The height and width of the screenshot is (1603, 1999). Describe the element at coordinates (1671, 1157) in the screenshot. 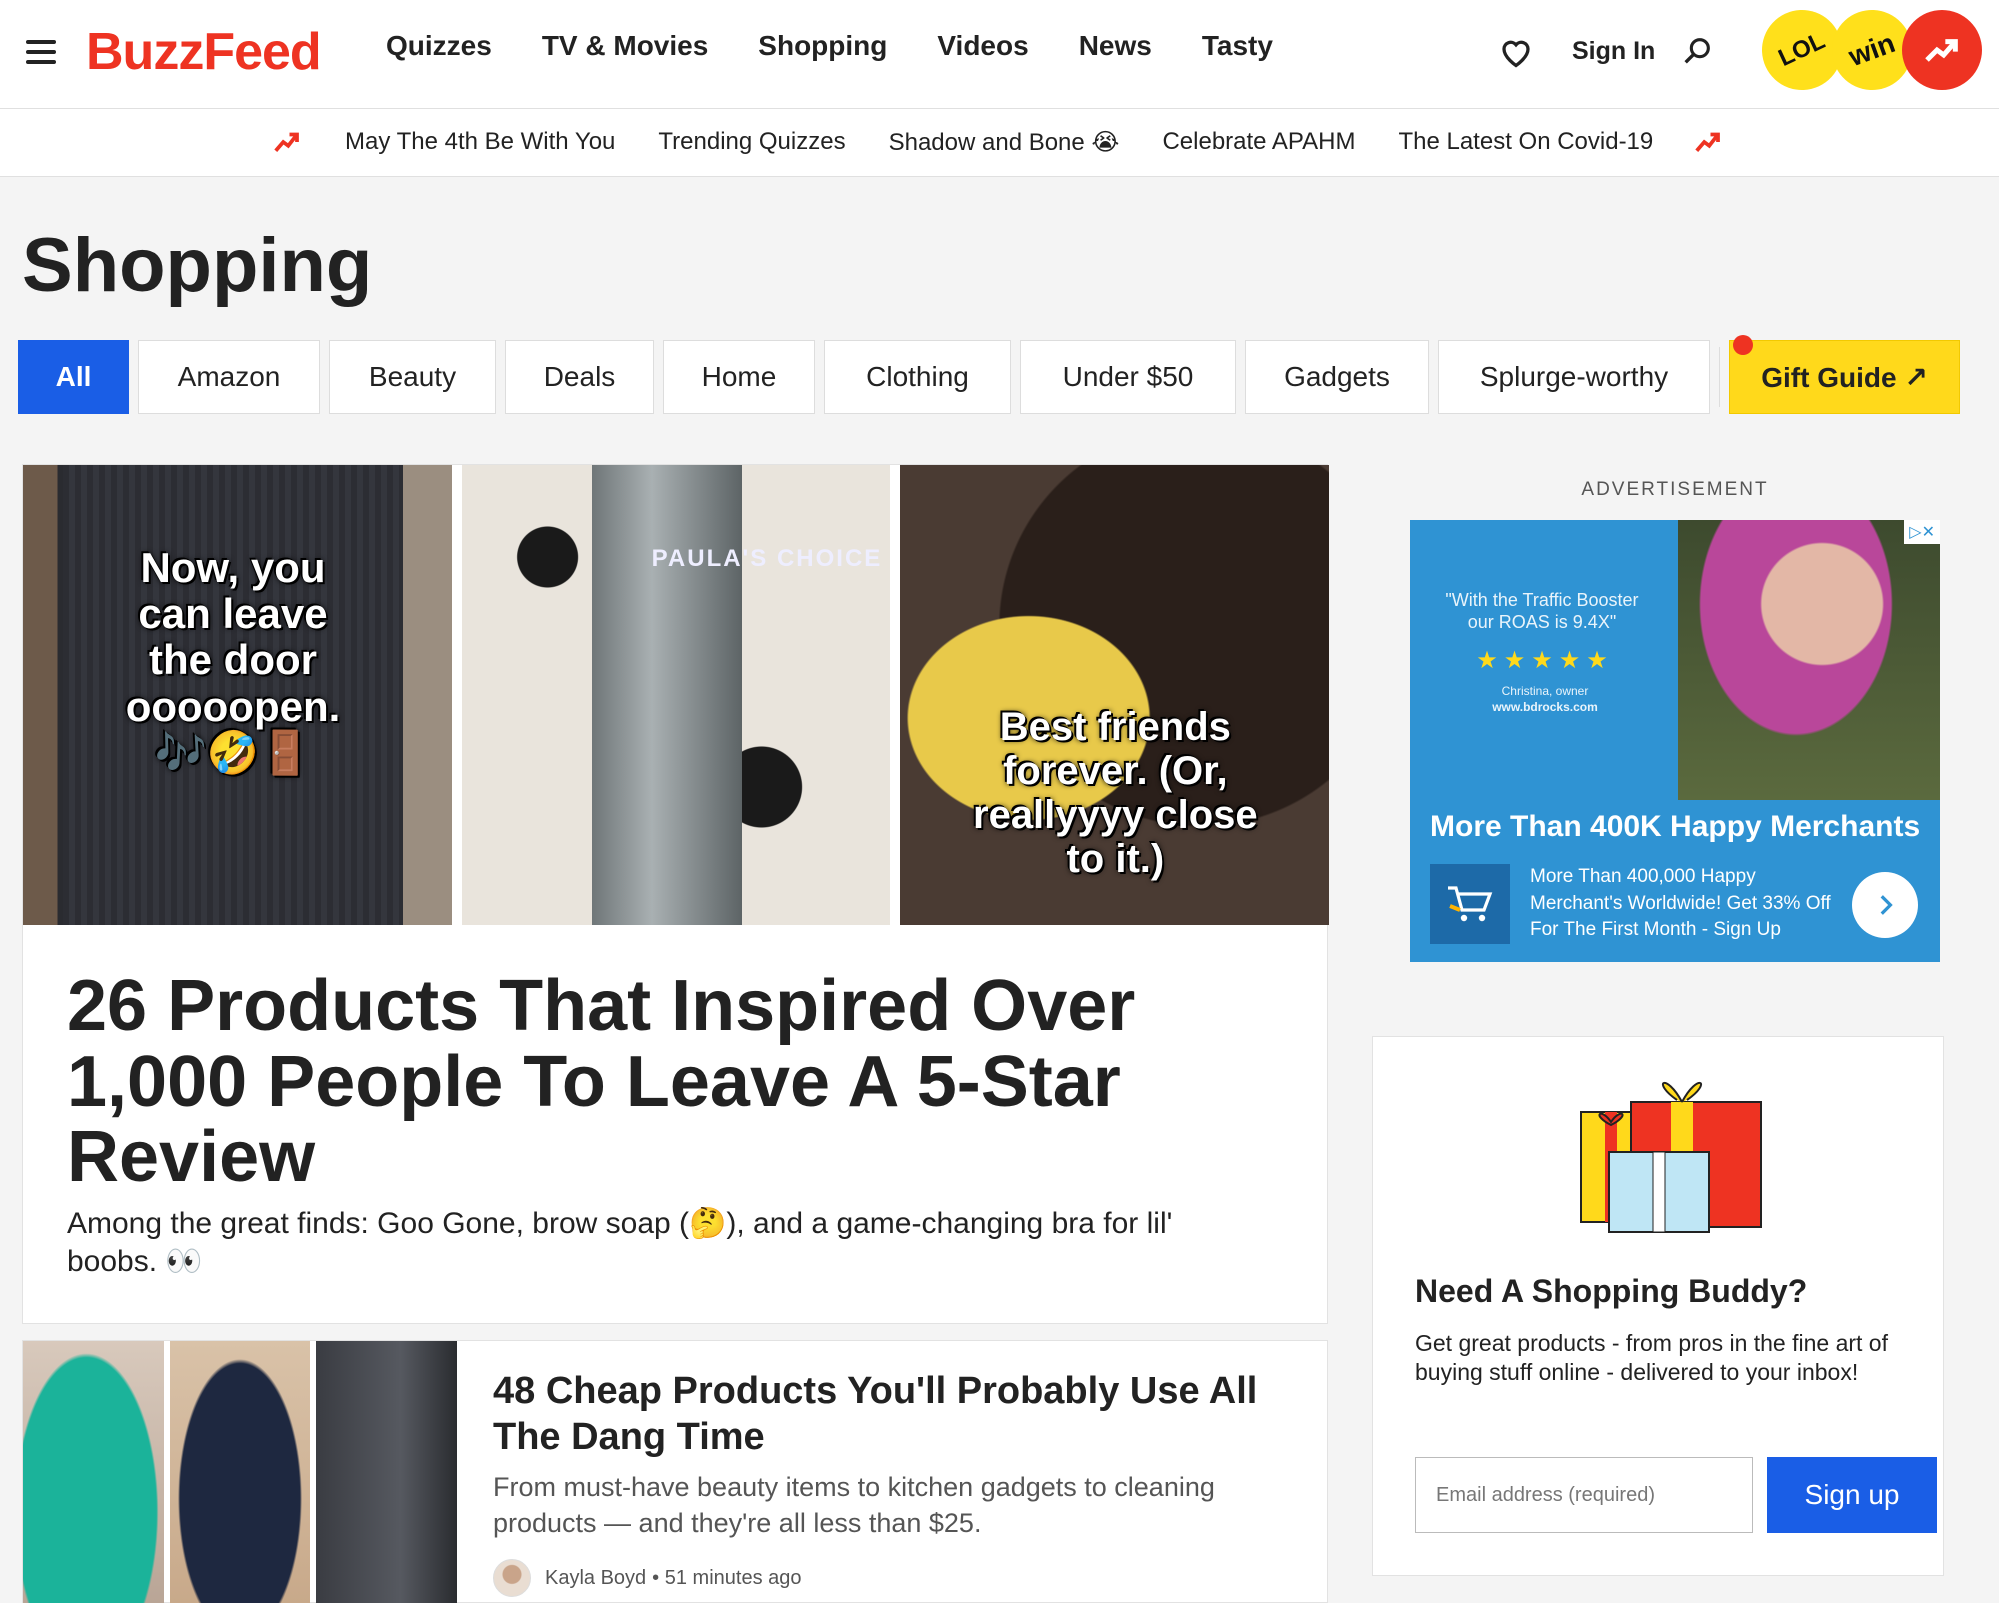

I see `gift-boxes-icon` at that location.